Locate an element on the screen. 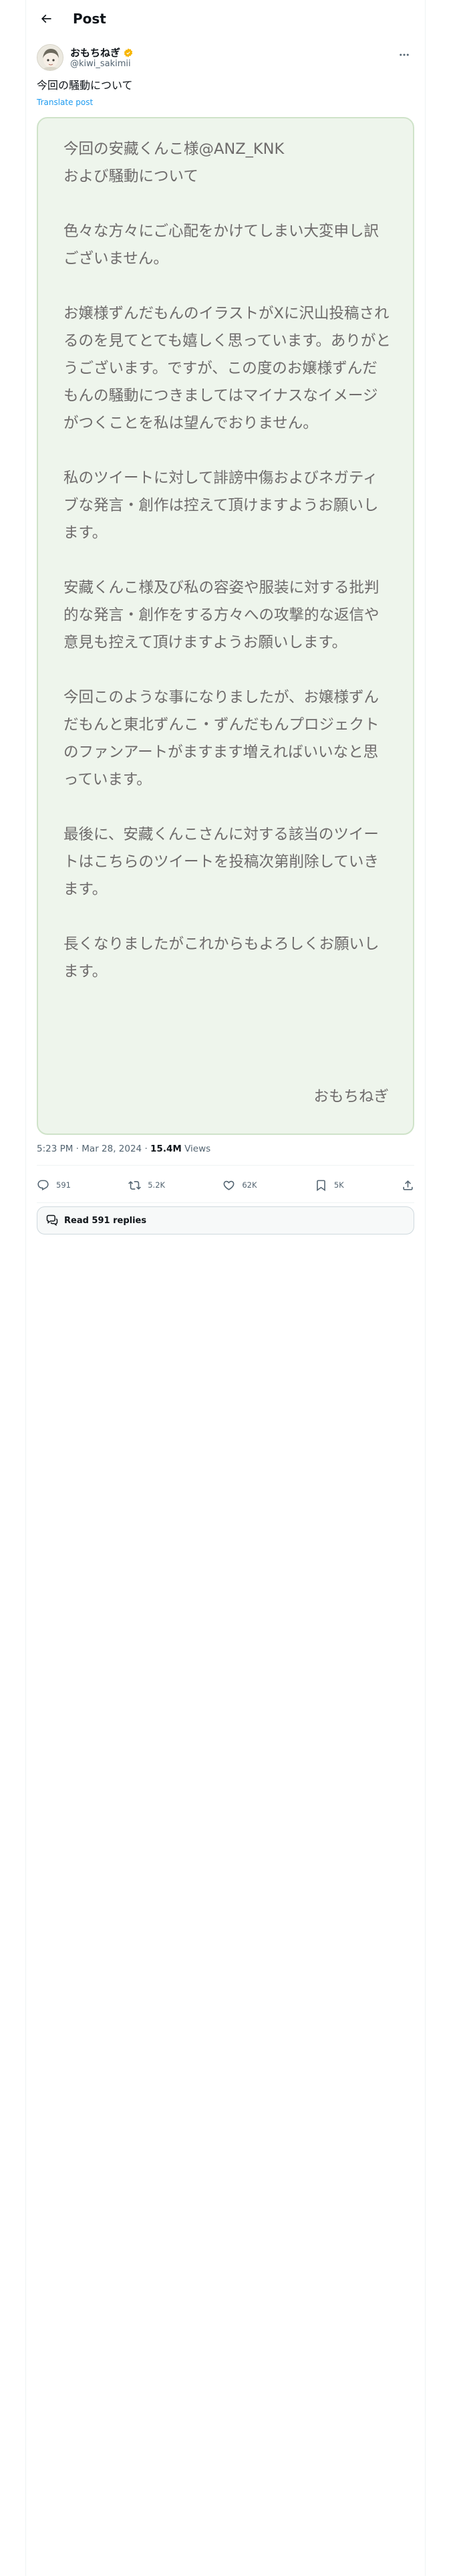 This screenshot has height=2576, width=451. bookmark-button: 5K is located at coordinates (329, 1185).